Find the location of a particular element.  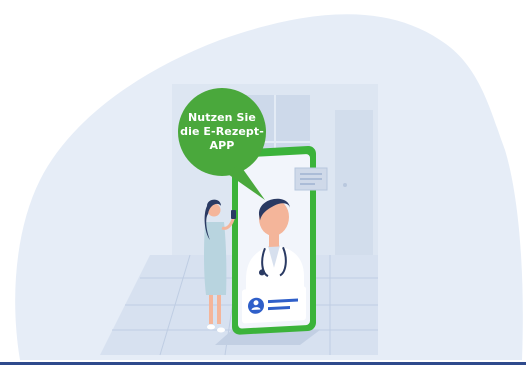

bubble-line-1: Nutzen Sie is located at coordinates (222, 117).